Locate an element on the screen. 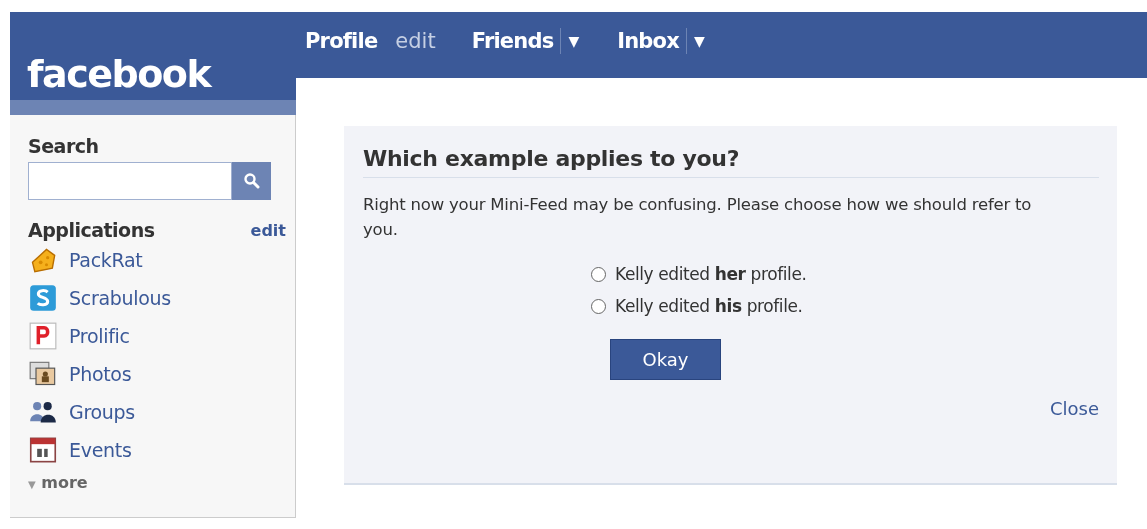  nav-link: Friends is located at coordinates (512, 41).